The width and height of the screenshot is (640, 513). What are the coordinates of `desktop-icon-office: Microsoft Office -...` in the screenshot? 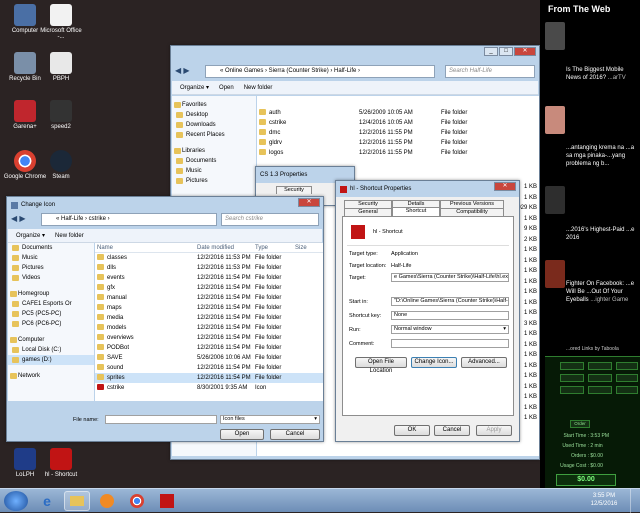 It's located at (61, 22).